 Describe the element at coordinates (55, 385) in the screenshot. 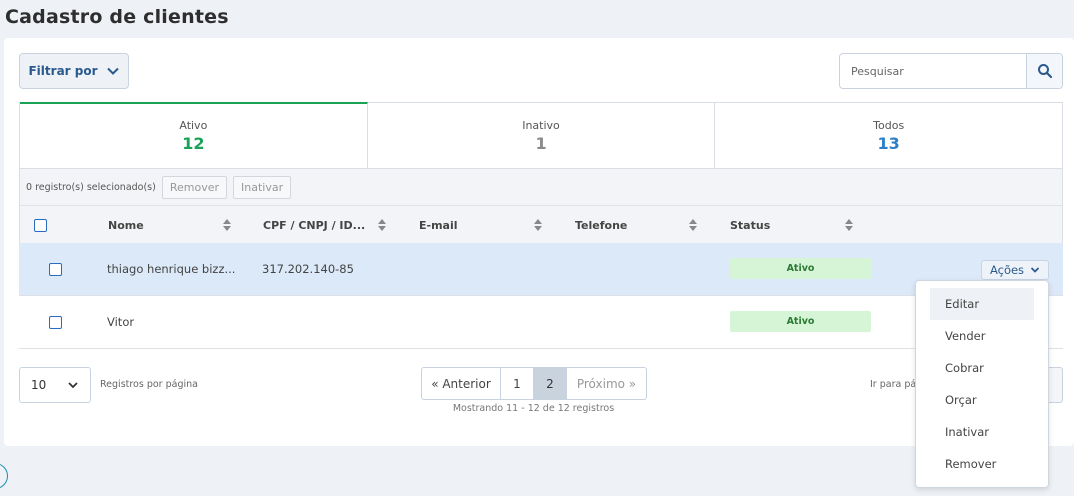

I see `per-page-select: 10` at that location.